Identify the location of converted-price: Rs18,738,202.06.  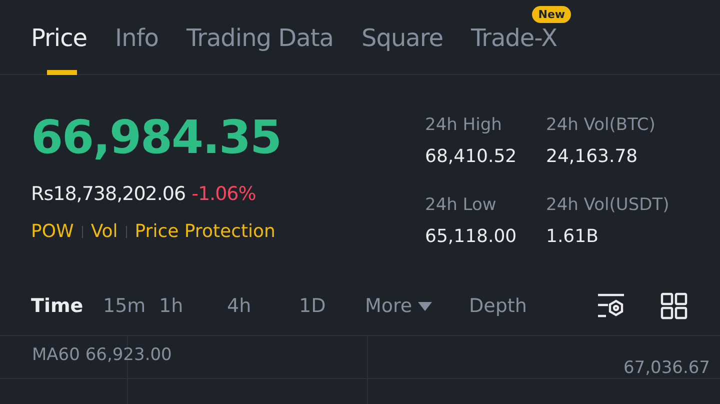
(108, 194).